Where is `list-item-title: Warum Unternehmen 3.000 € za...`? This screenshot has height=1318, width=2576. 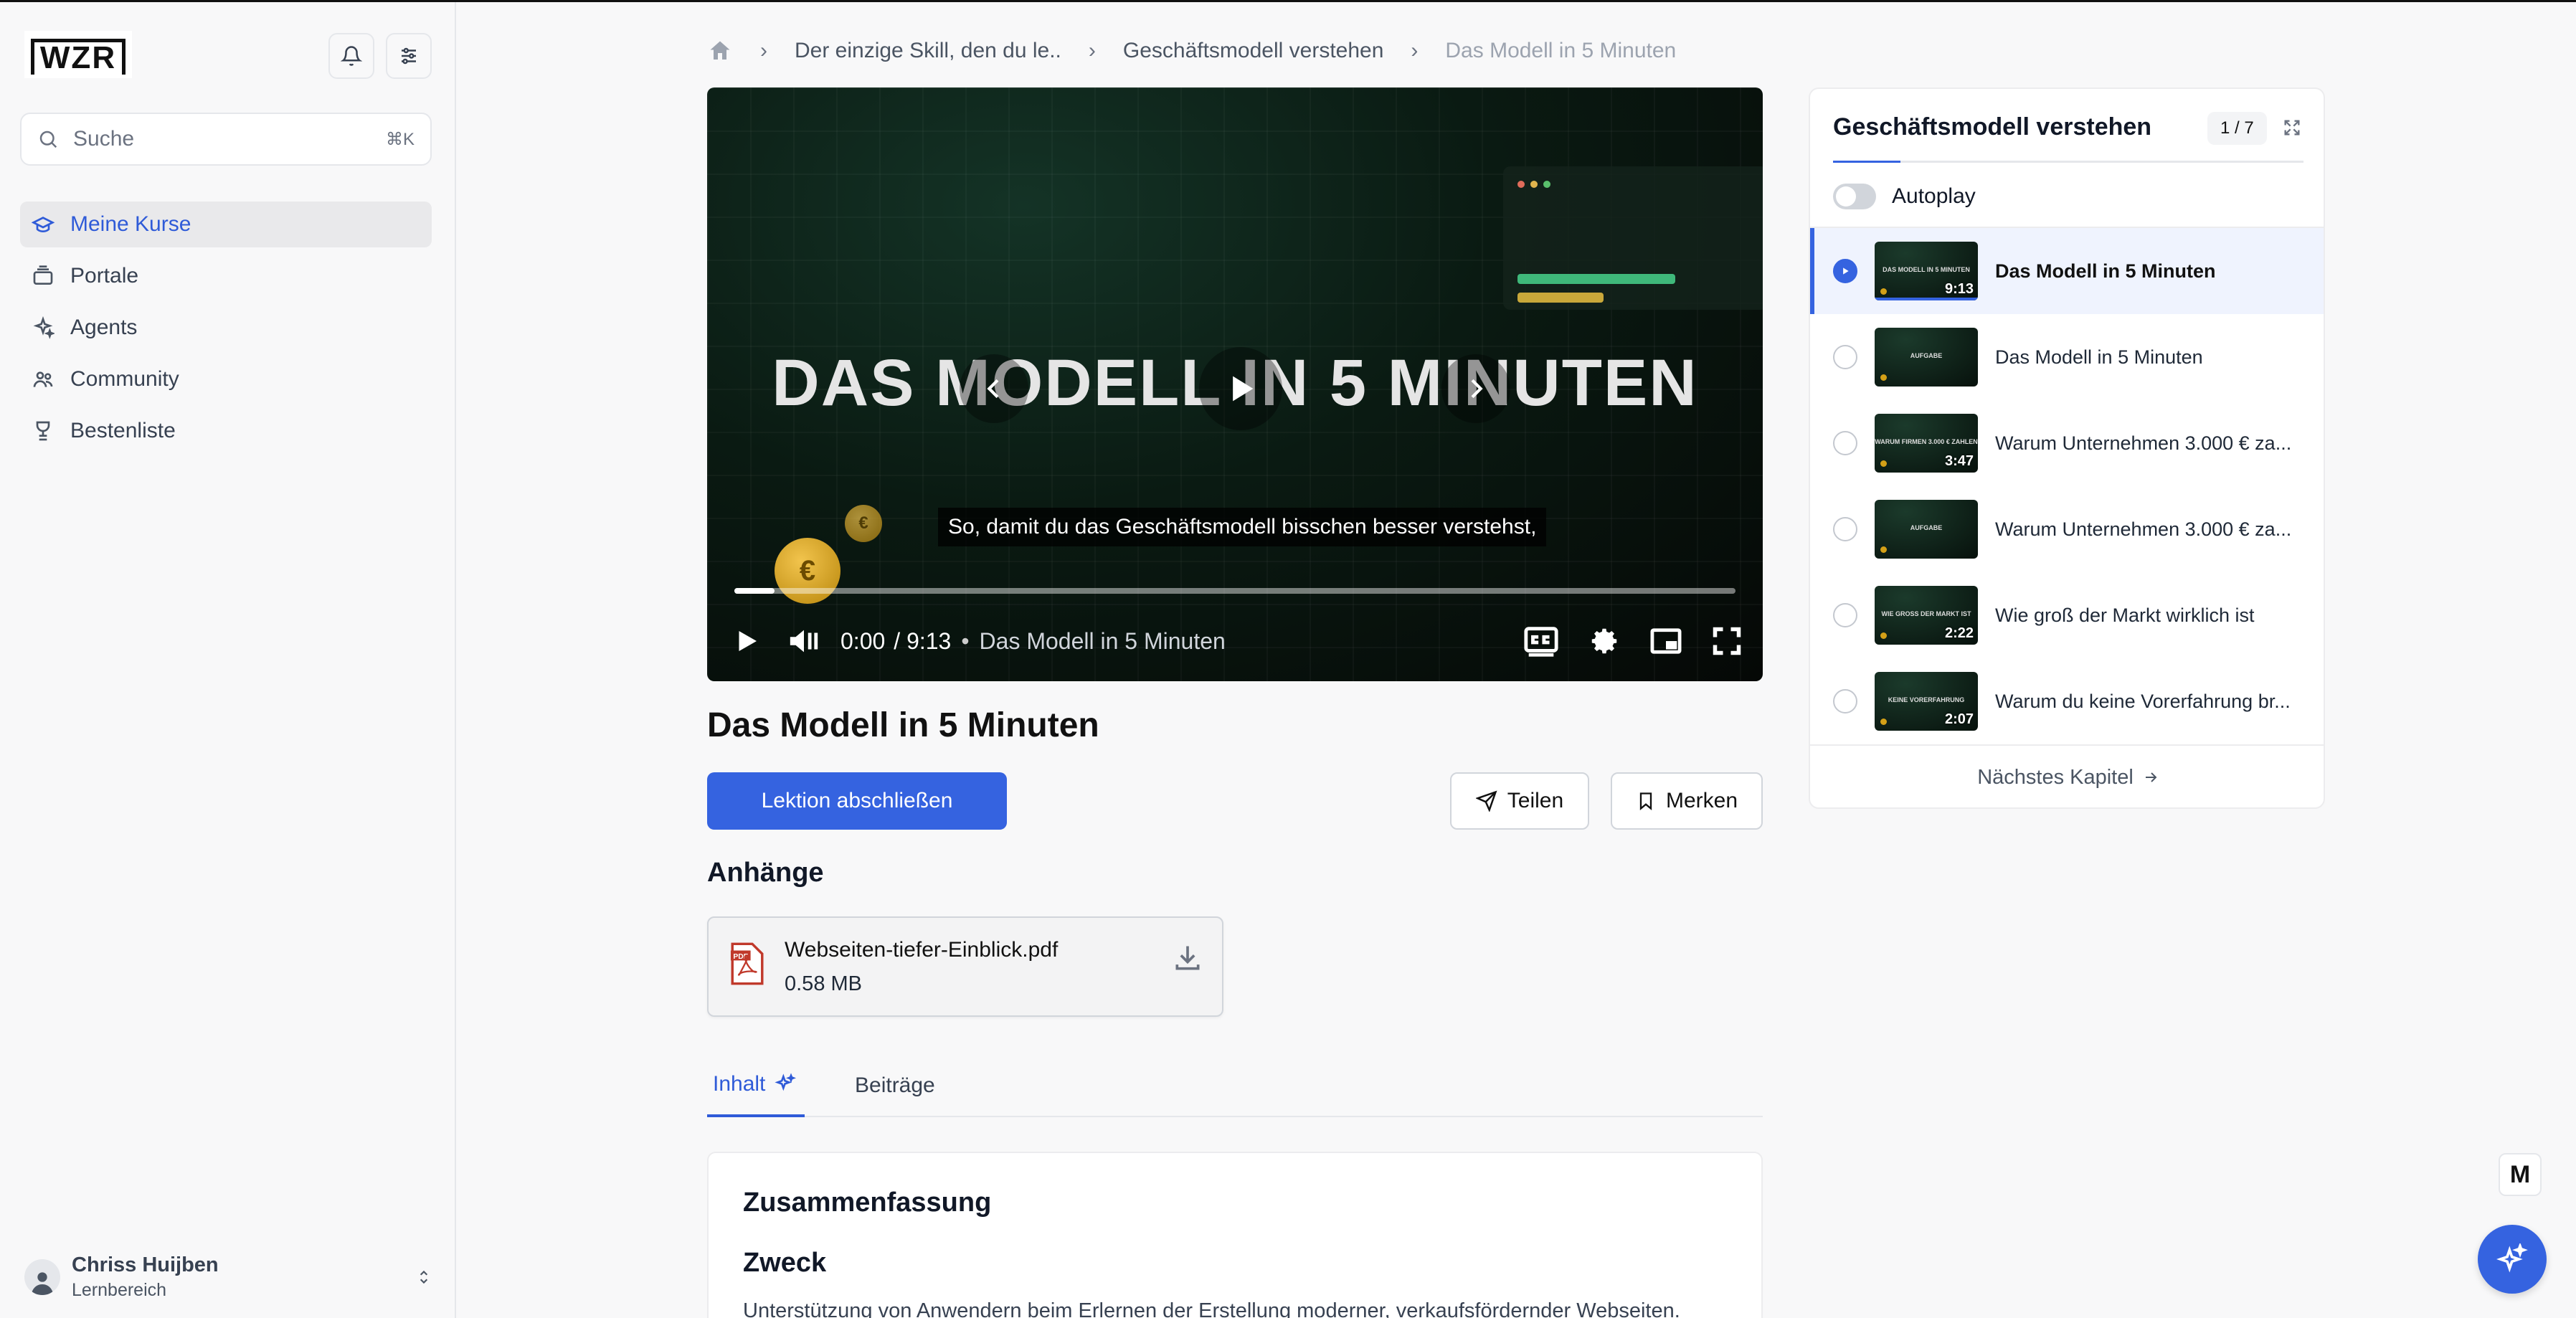 list-item-title: Warum Unternehmen 3.000 € za... is located at coordinates (2143, 443).